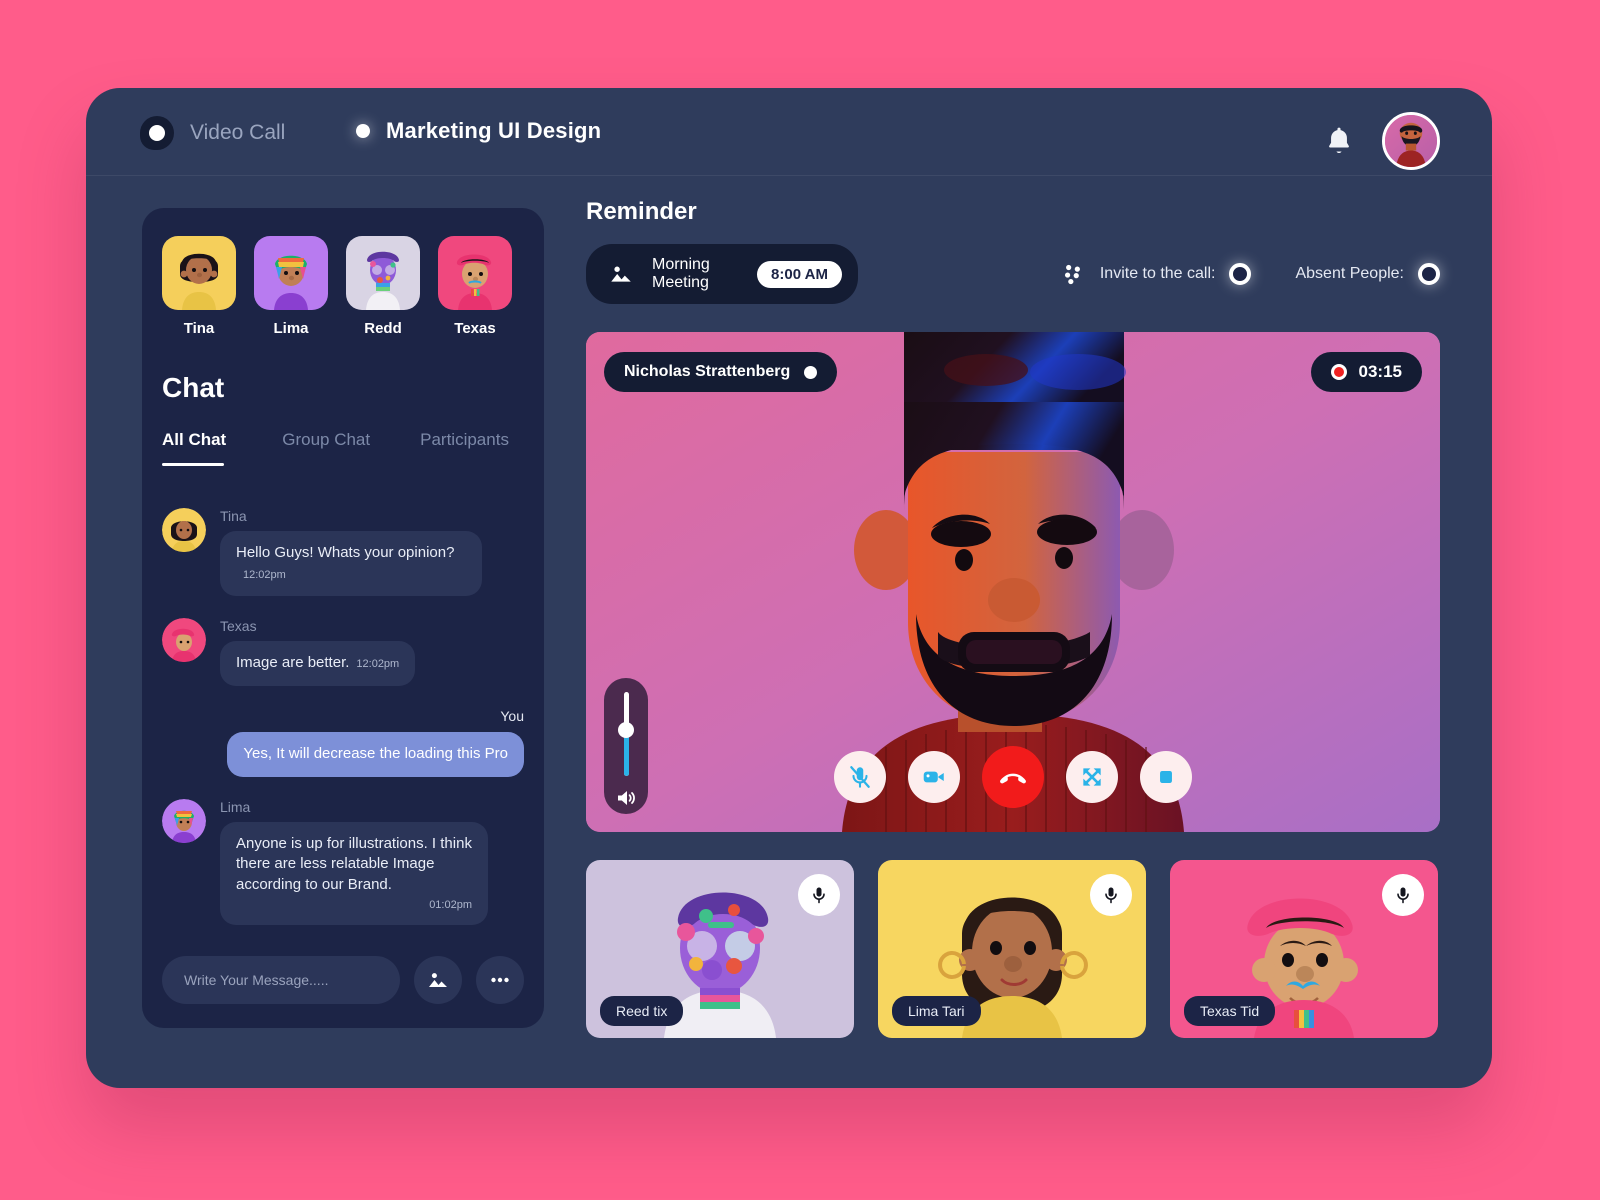 The height and width of the screenshot is (1200, 1600). I want to click on more-options-icon, so click(500, 980).